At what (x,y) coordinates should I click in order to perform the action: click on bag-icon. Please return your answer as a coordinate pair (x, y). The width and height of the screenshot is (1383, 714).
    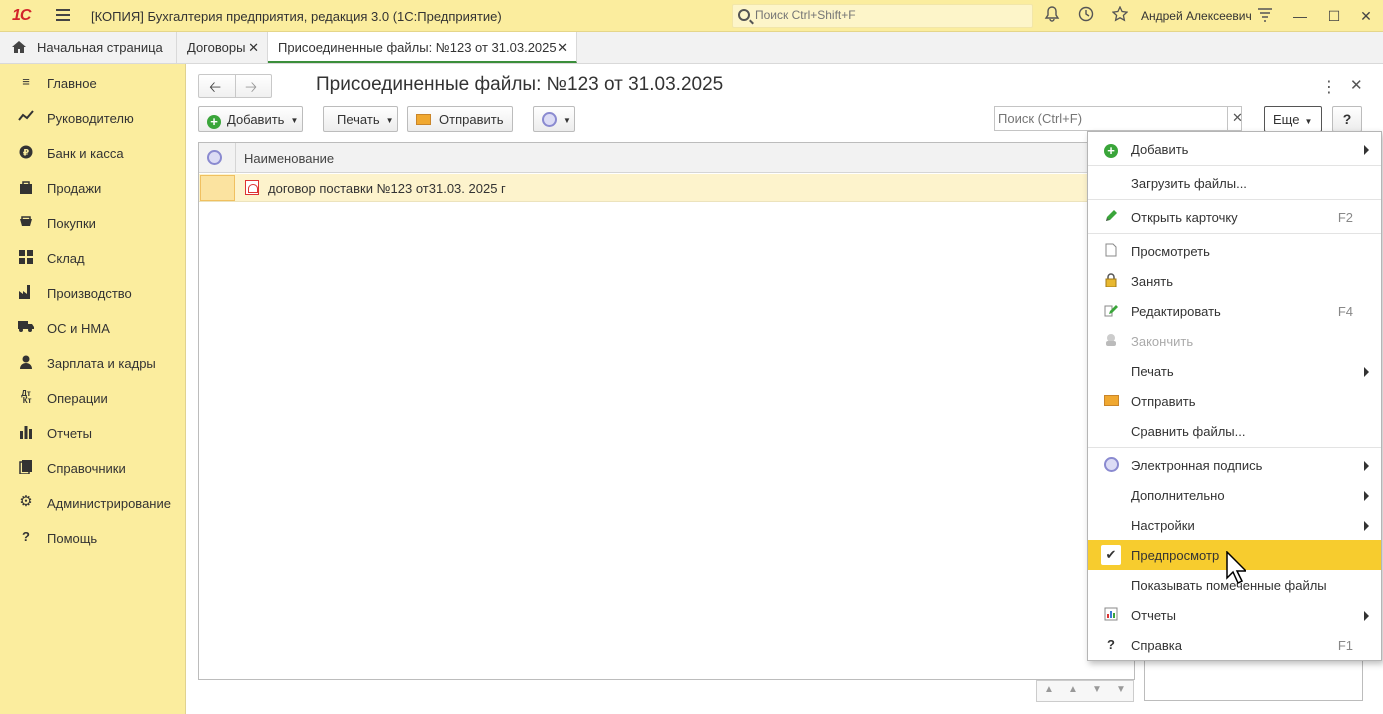
    Looking at the image, I should click on (26, 187).